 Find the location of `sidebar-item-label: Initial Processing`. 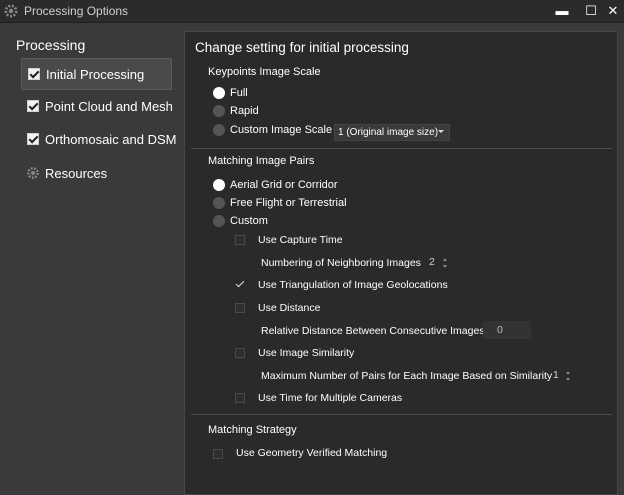

sidebar-item-label: Initial Processing is located at coordinates (95, 74).